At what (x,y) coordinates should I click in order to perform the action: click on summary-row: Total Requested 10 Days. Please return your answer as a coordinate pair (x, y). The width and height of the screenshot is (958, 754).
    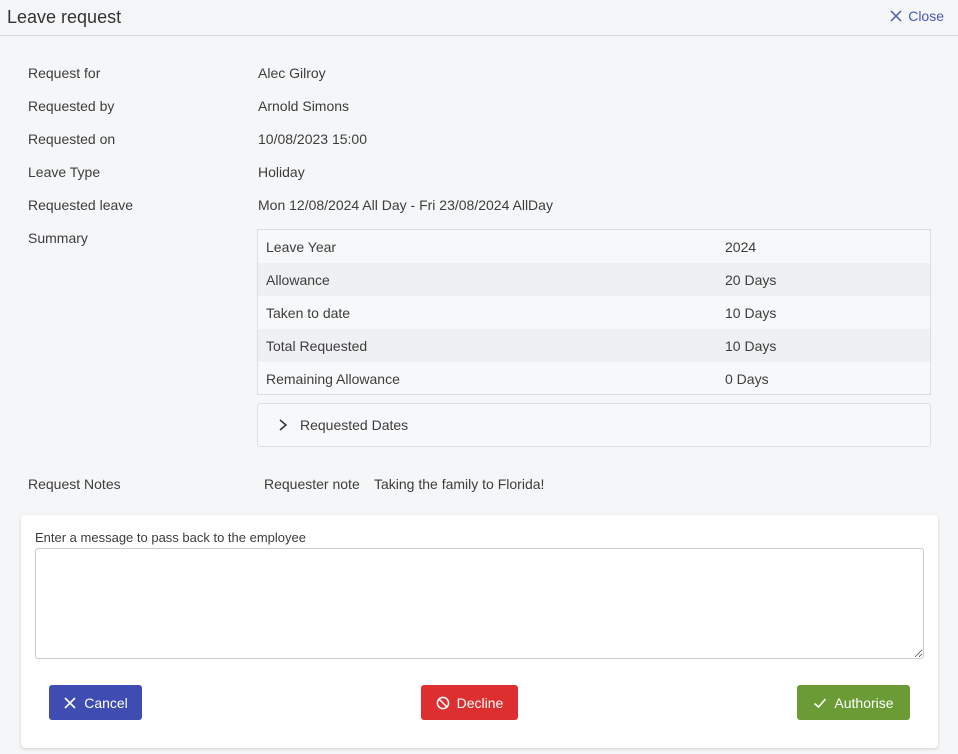
    Looking at the image, I should click on (594, 345).